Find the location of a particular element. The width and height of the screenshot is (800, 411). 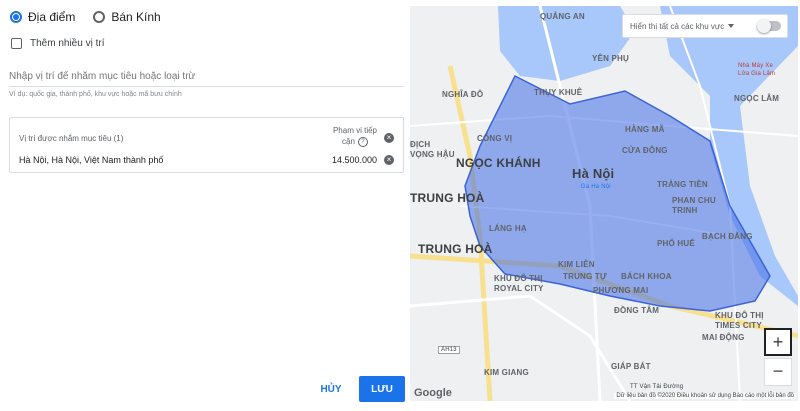

radio-unselected-icon is located at coordinates (99, 17).